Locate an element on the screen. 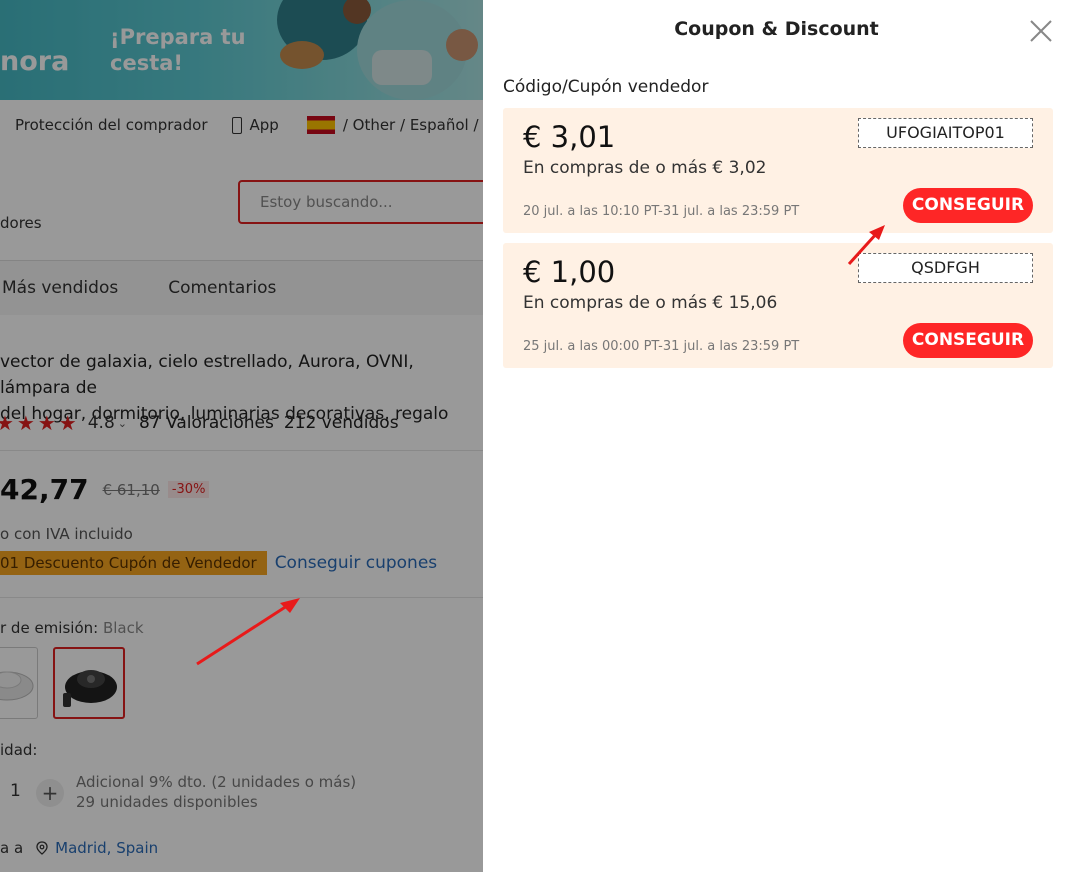  drawer-title: Coupon & Discount is located at coordinates (776, 29).